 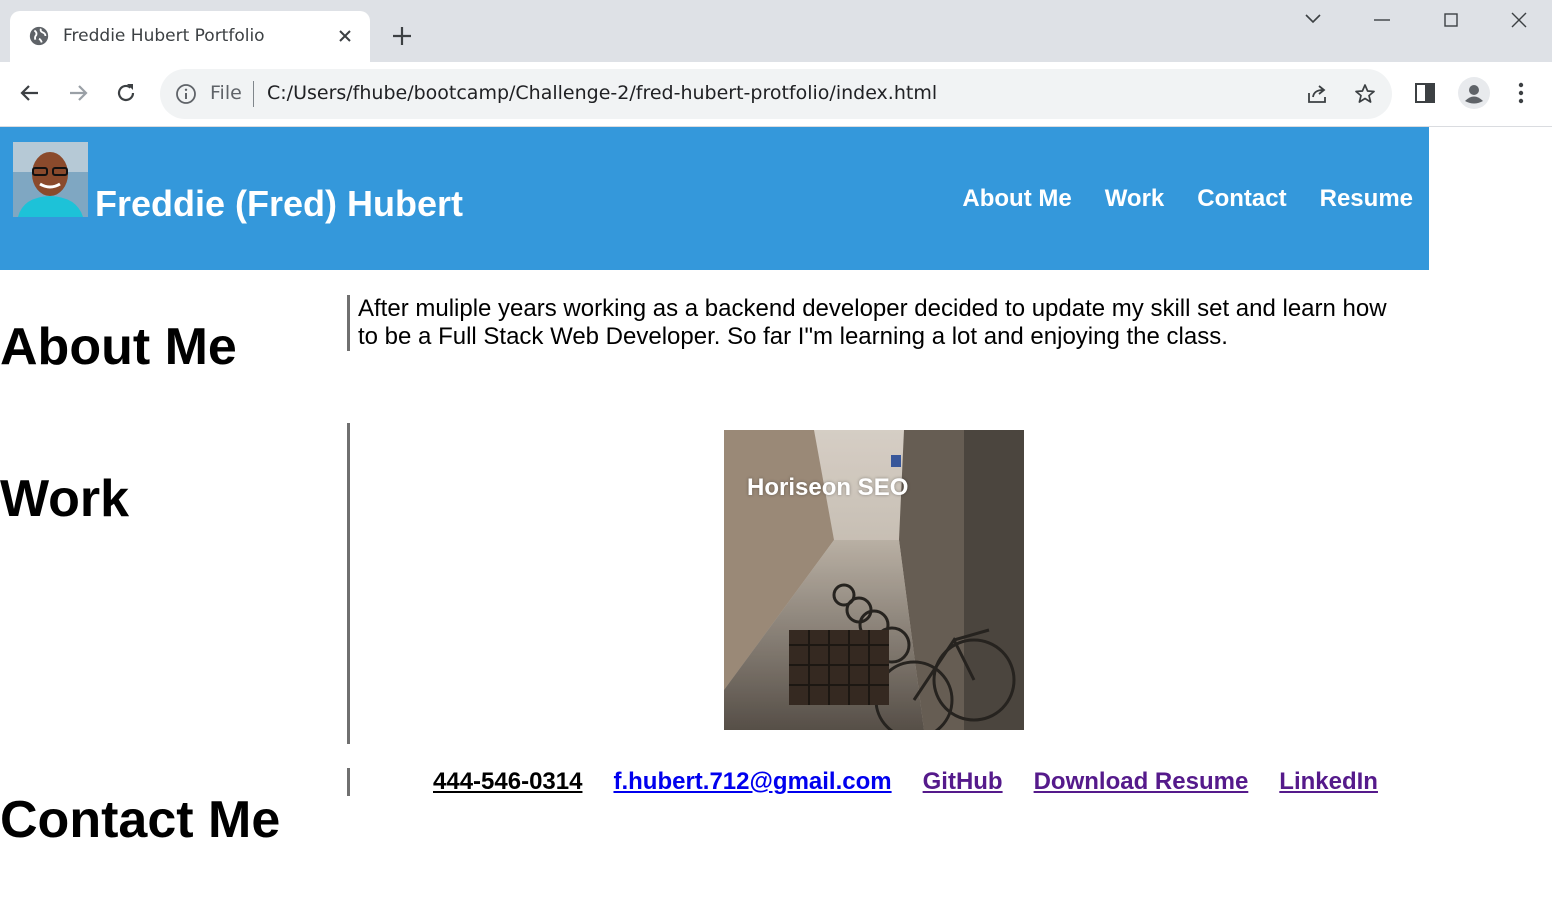 What do you see at coordinates (1382, 20) in the screenshot?
I see `minimize-icon` at bounding box center [1382, 20].